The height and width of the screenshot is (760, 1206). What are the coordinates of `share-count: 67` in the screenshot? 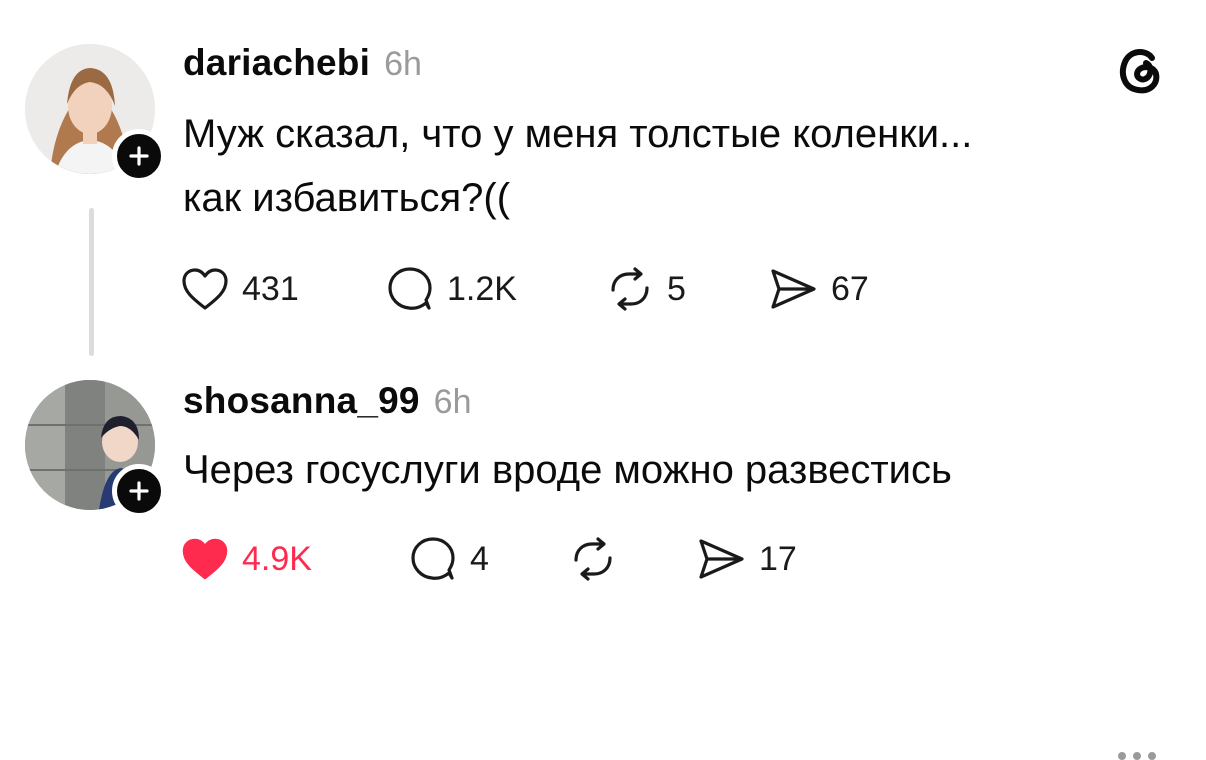 It's located at (850, 288).